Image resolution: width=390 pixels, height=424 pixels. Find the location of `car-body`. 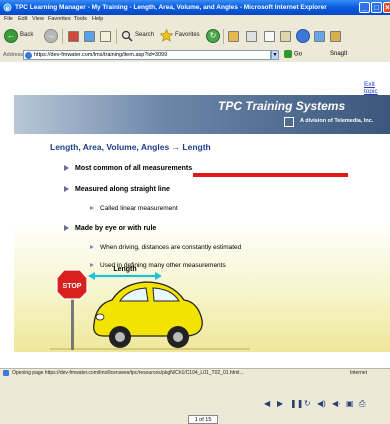

car-body is located at coordinates (148, 309).